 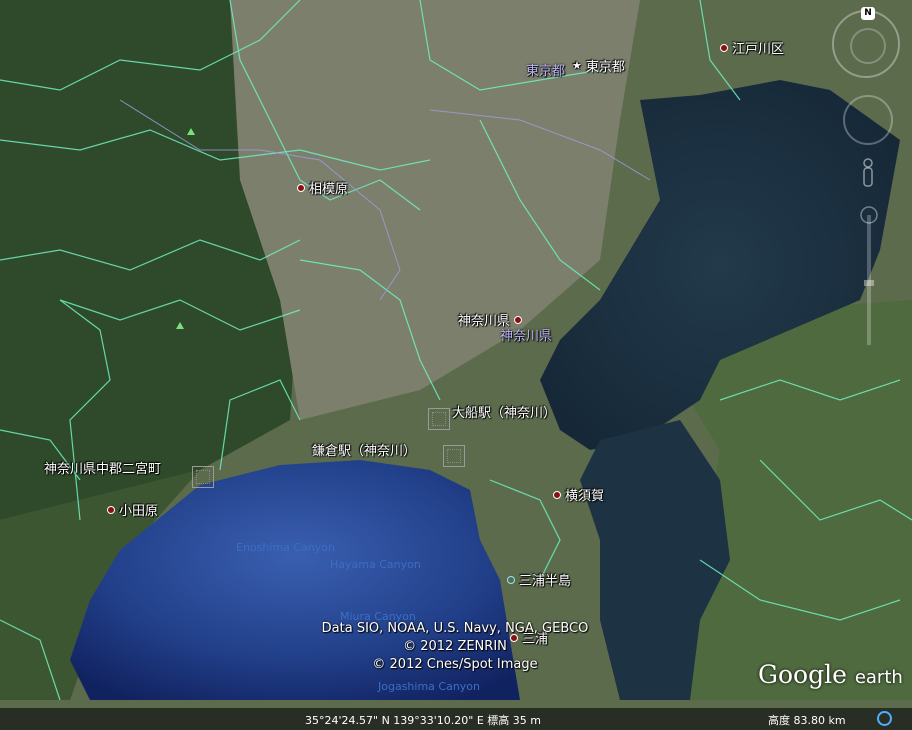 I want to click on look-joystick, so click(x=868, y=120).